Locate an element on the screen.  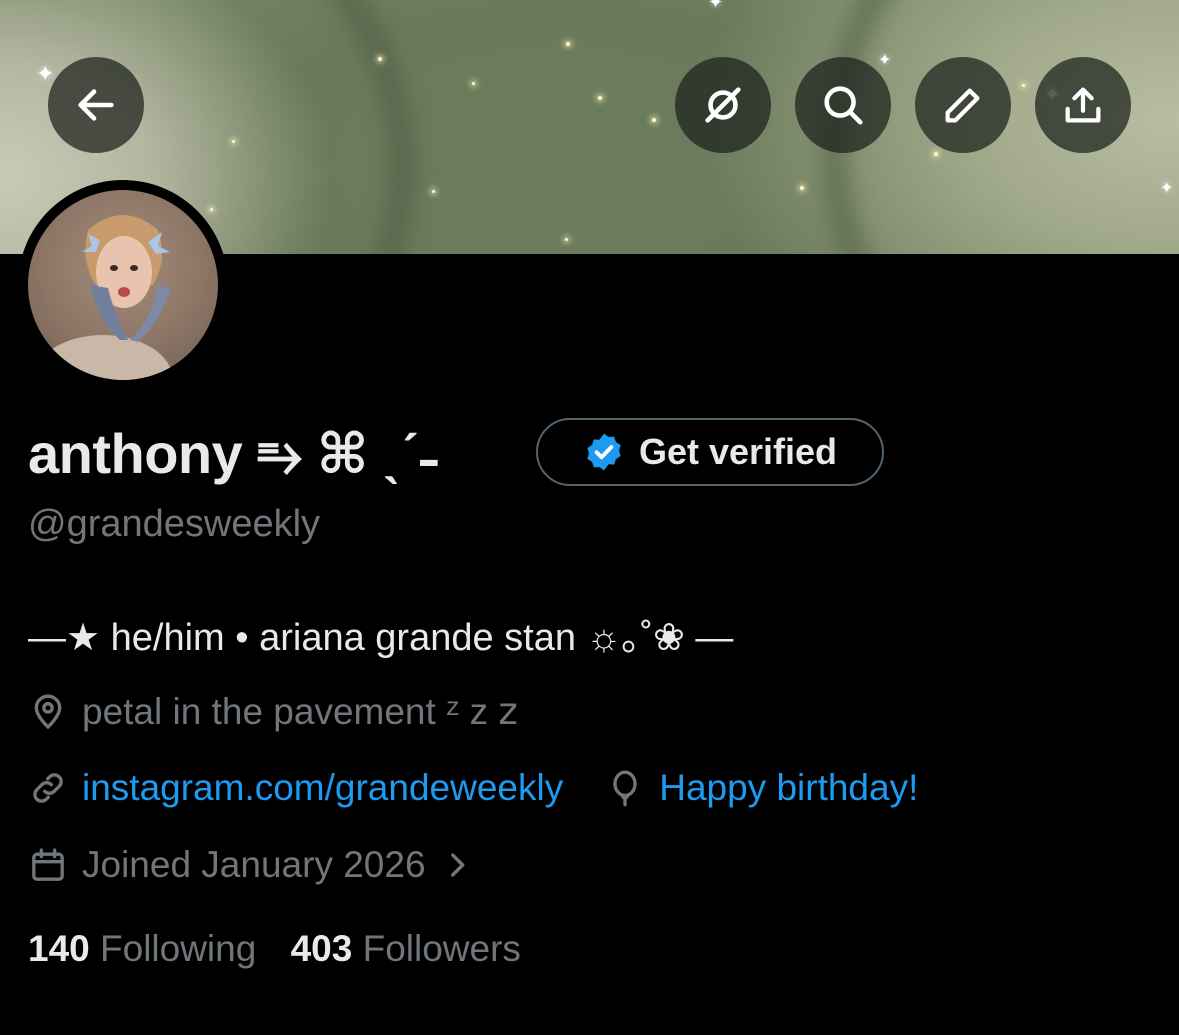
bio-text: —★ he/him • ariana grande stan ☼｡˚❀ — is located at coordinates (381, 638).